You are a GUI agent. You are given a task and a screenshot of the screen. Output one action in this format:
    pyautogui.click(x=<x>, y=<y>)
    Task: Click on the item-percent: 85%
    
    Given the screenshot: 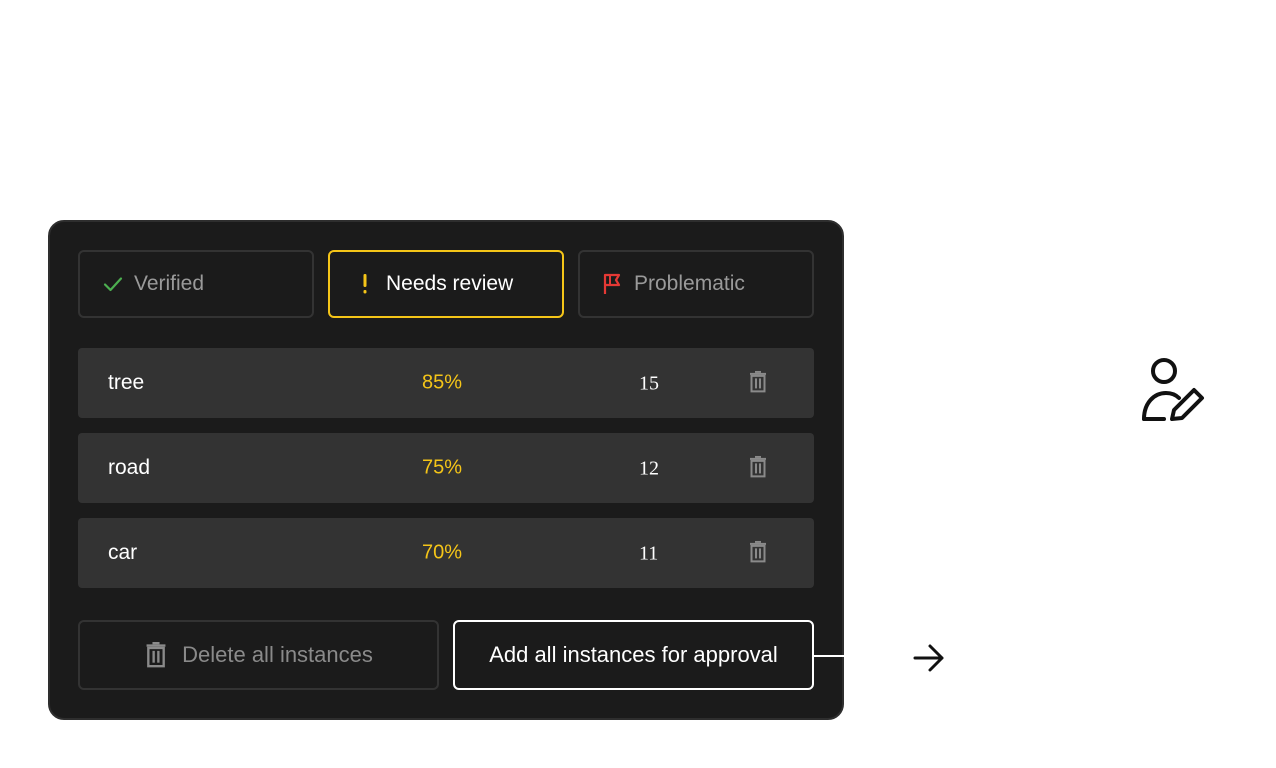 What is the action you would take?
    pyautogui.click(x=442, y=382)
    